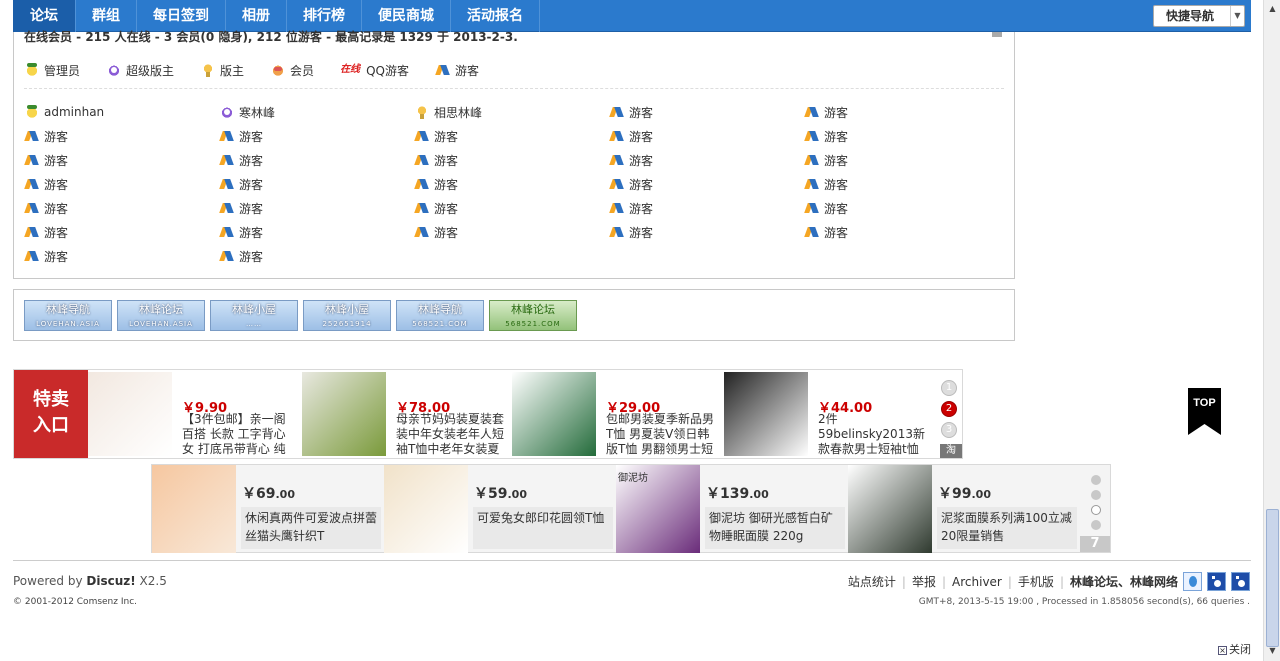 The image size is (1280, 661). What do you see at coordinates (140, 70) in the screenshot?
I see `legend-item: 超级版主` at bounding box center [140, 70].